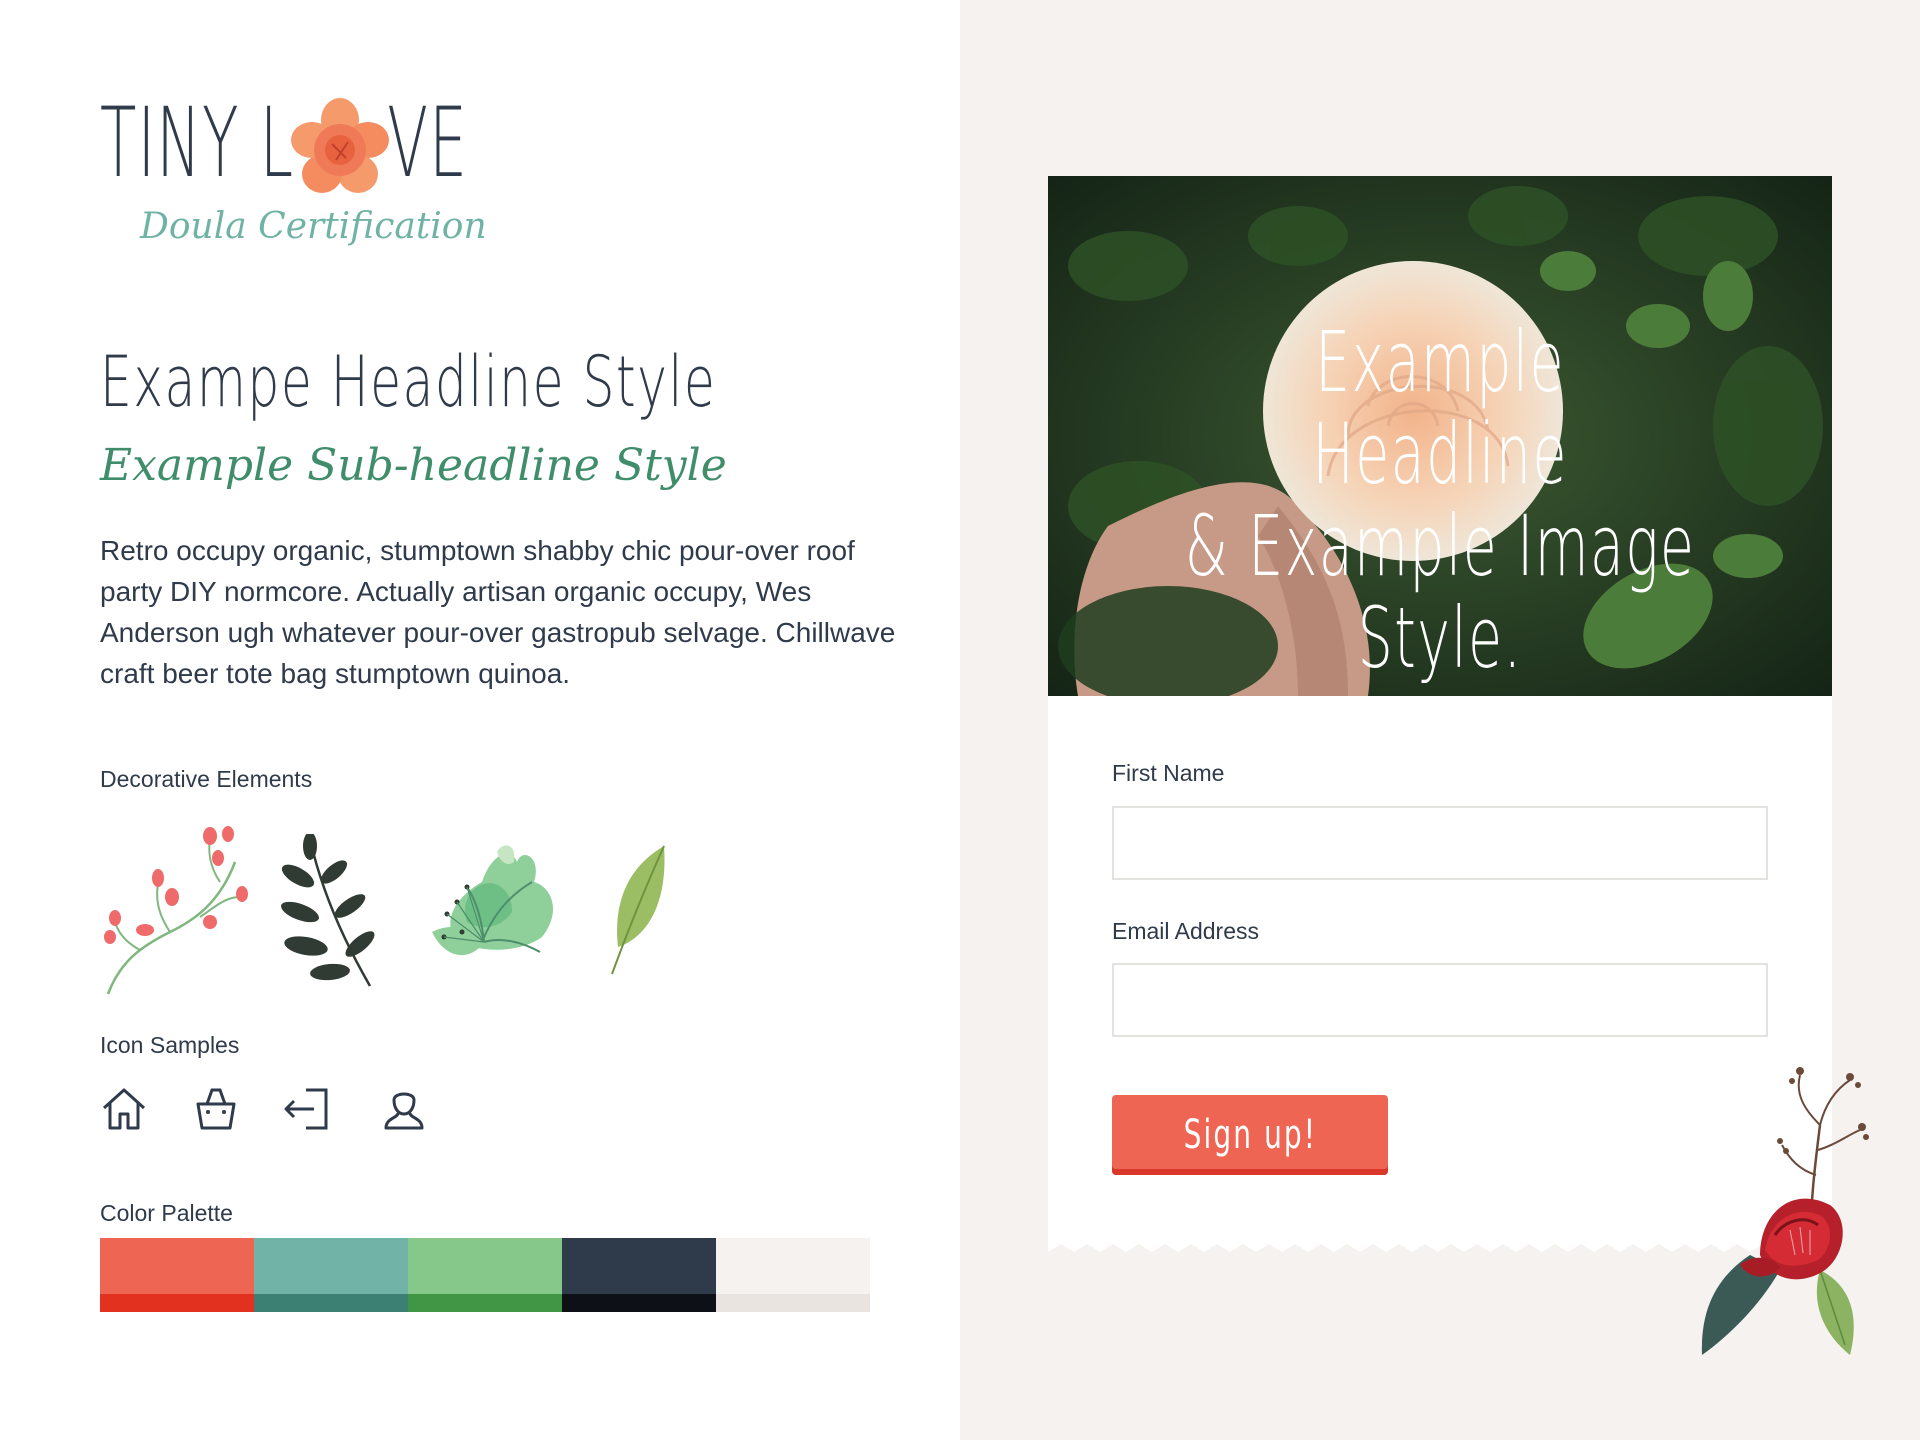  What do you see at coordinates (177, 1275) in the screenshot?
I see `swatch-coral` at bounding box center [177, 1275].